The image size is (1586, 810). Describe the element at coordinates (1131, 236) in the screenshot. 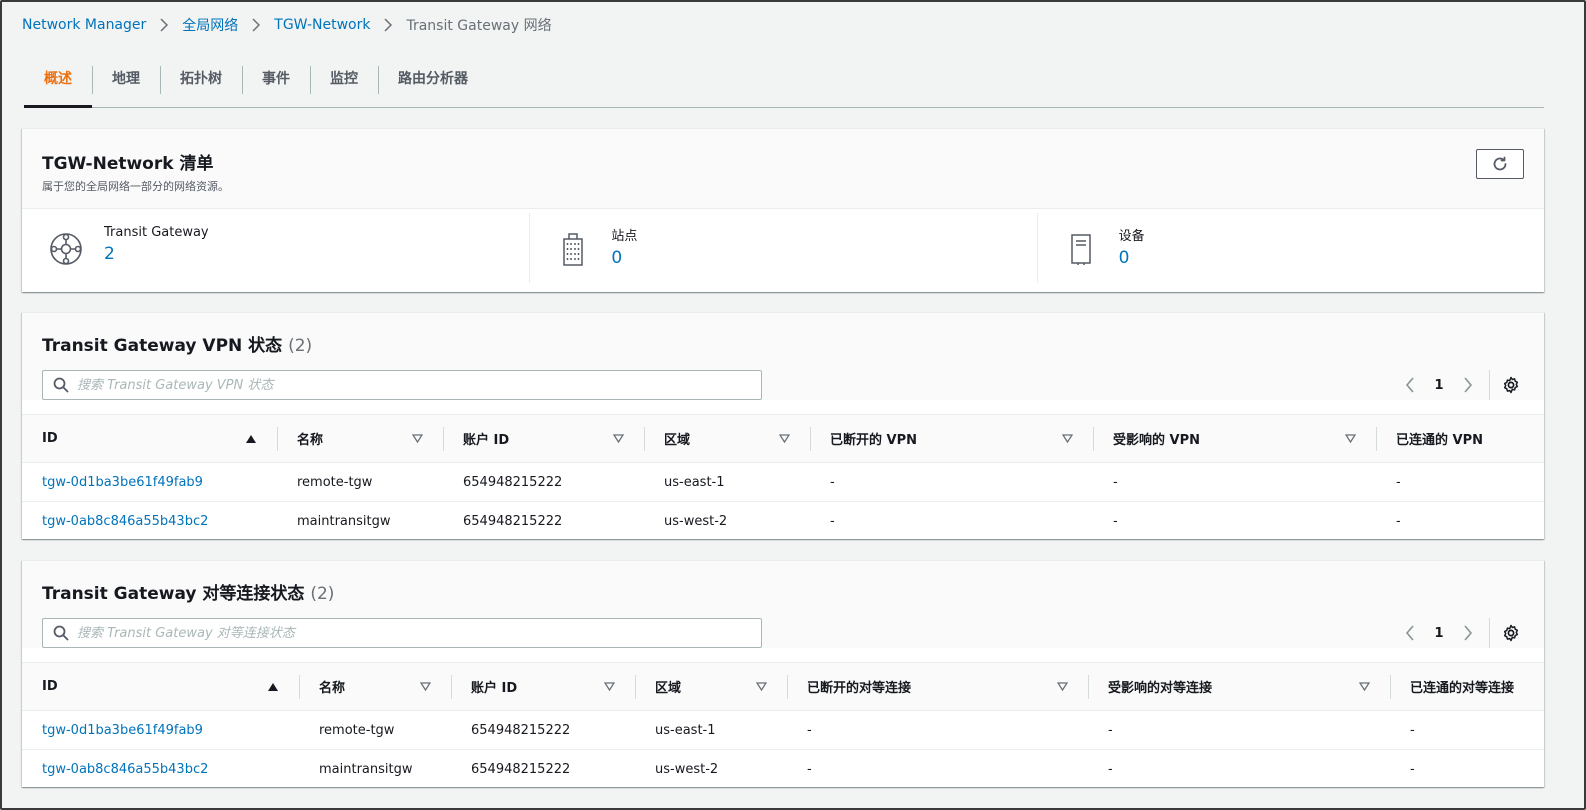

I see `stat-label: 设备` at that location.